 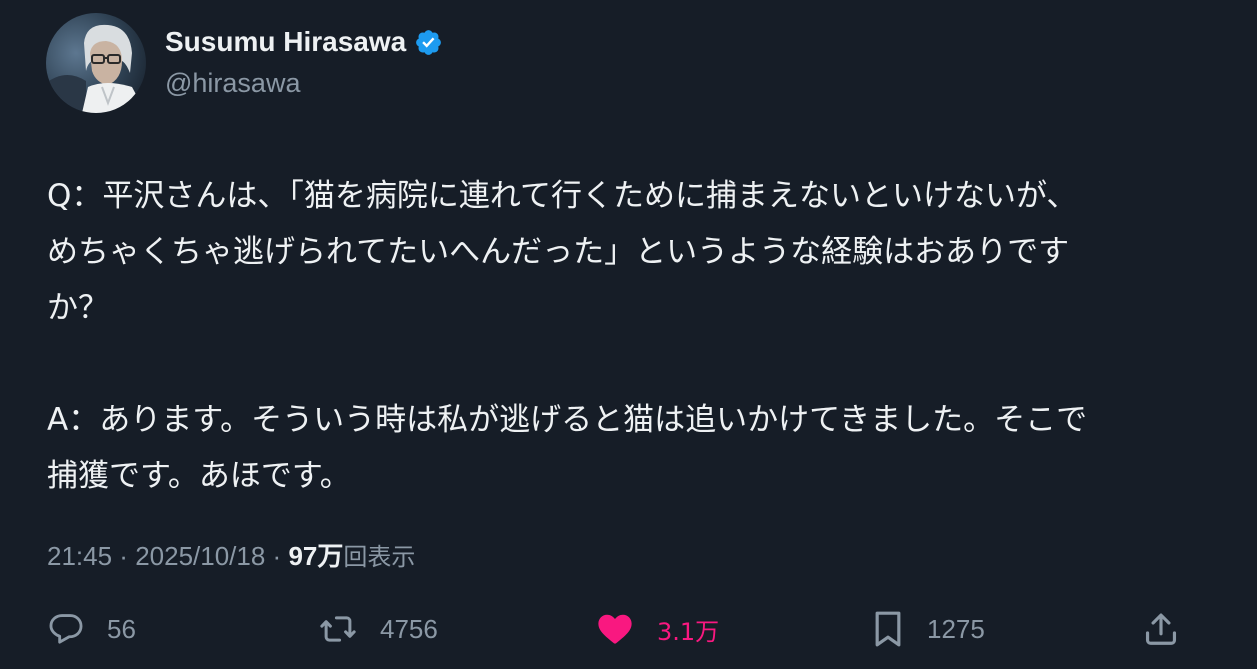 I want to click on tweet-line: Q：平沢さんは、「猫を病院に連れて行くために捕まえないといけないが、, so click(x=562, y=196).